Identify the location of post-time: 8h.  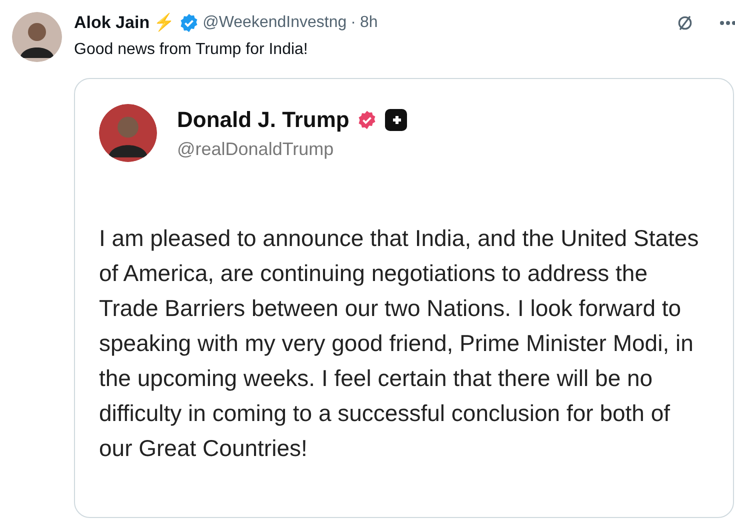
(369, 23).